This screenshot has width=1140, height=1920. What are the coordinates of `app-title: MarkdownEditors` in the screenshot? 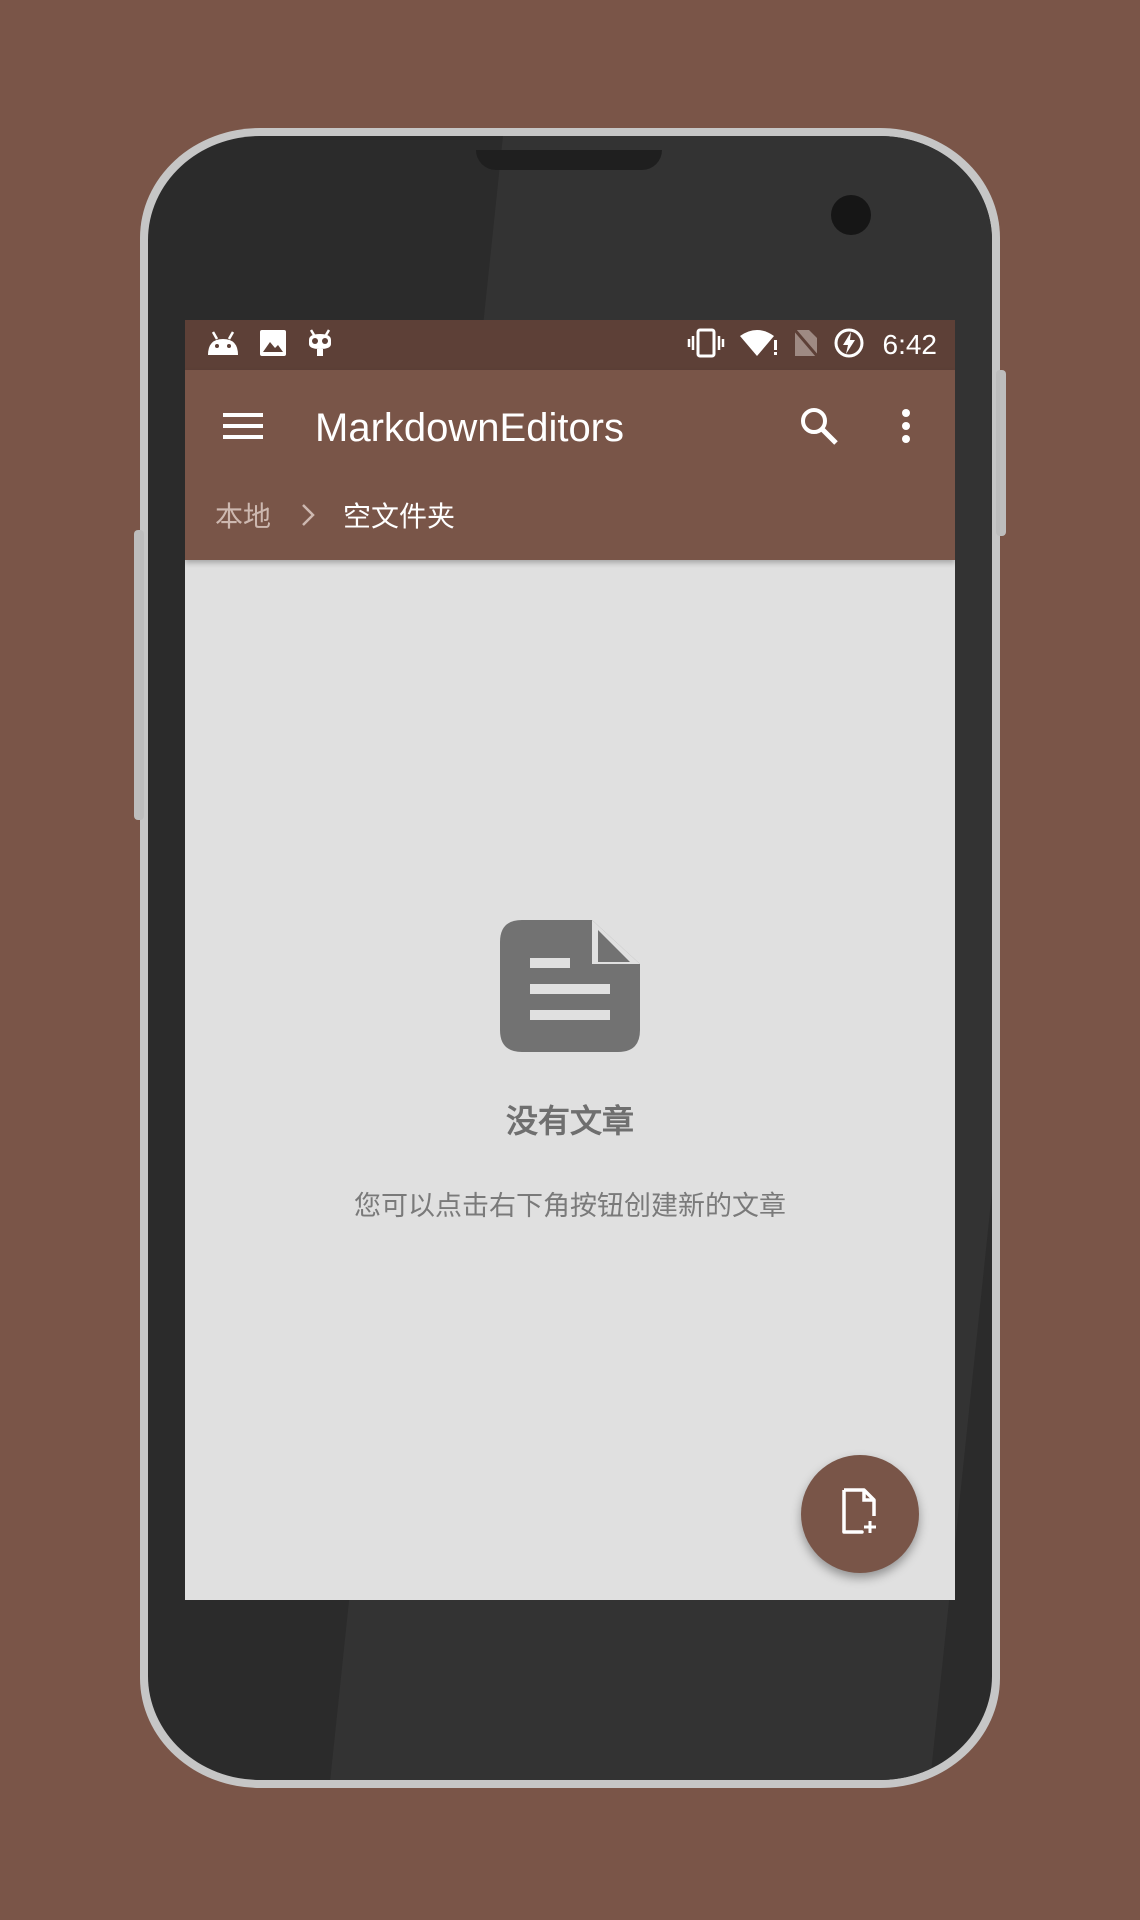 It's located at (470, 428).